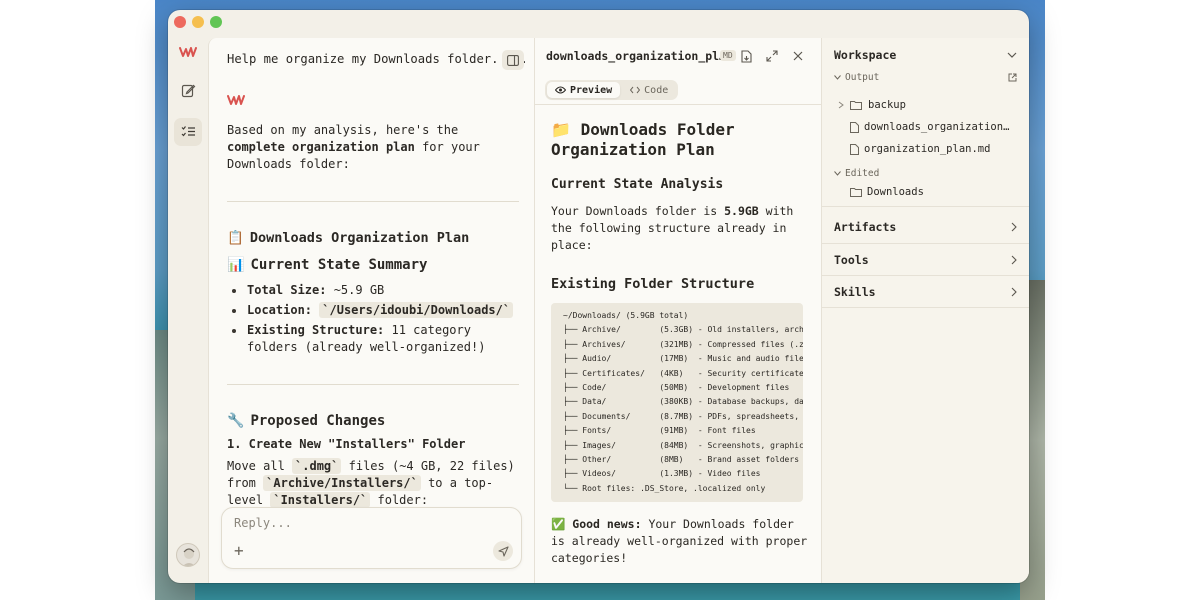  Describe the element at coordinates (591, 90) in the screenshot. I see `tab-preview-label: Preview` at that location.